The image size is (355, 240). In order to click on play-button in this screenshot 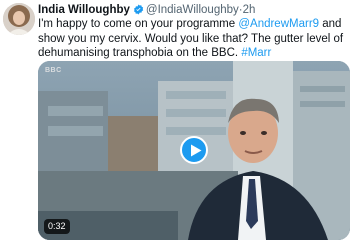, I will do `click(194, 150)`.